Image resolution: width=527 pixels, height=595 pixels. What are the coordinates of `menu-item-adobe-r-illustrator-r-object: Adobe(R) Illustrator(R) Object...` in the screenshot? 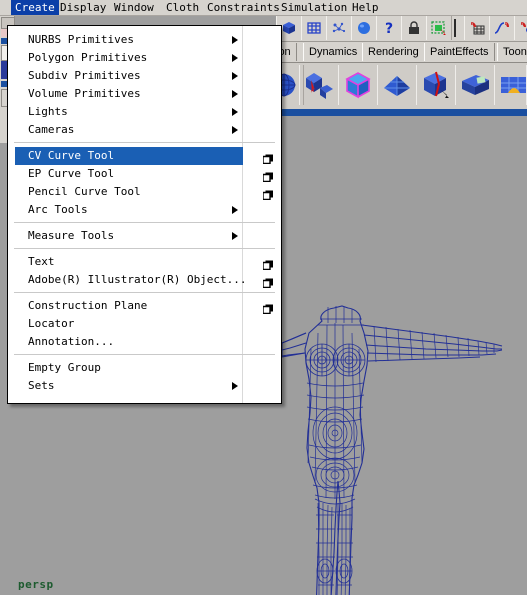 It's located at (144, 280).